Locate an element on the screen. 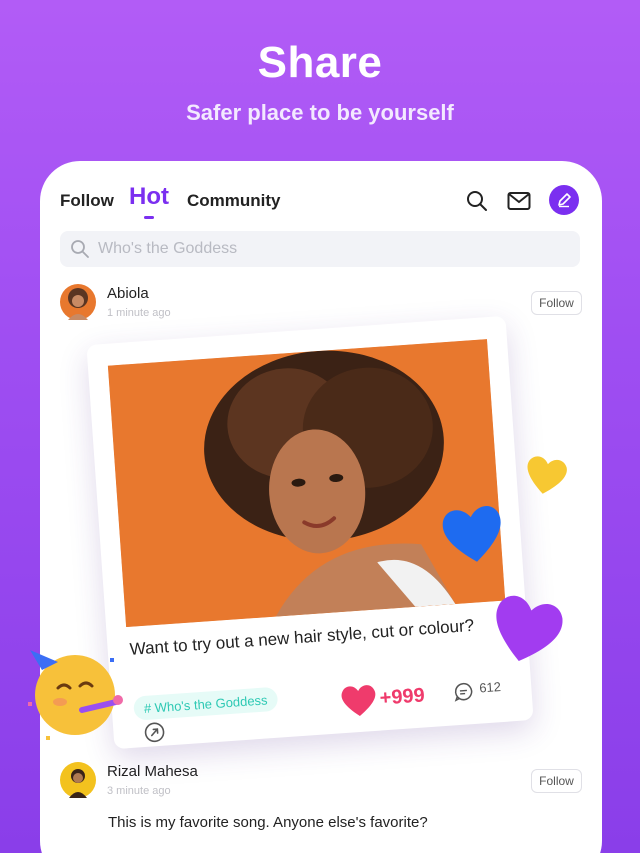 Image resolution: width=640 pixels, height=853 pixels. post-author: Abiola is located at coordinates (128, 293).